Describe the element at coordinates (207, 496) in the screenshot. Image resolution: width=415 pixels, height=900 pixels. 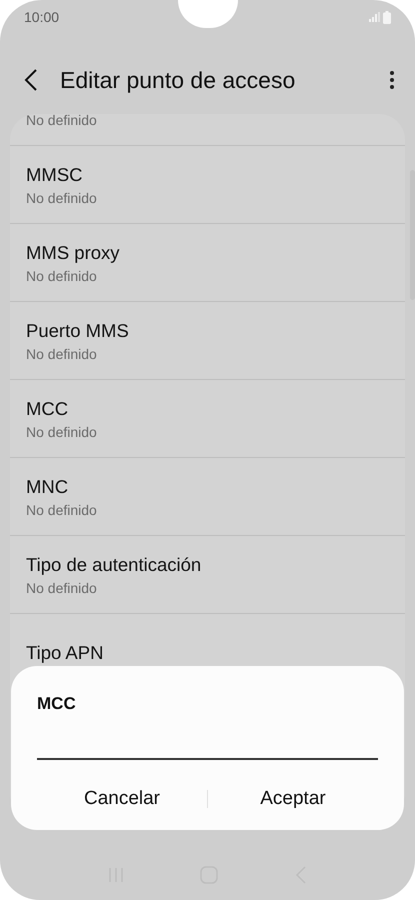
I see `settings-item: MNC No definido` at that location.